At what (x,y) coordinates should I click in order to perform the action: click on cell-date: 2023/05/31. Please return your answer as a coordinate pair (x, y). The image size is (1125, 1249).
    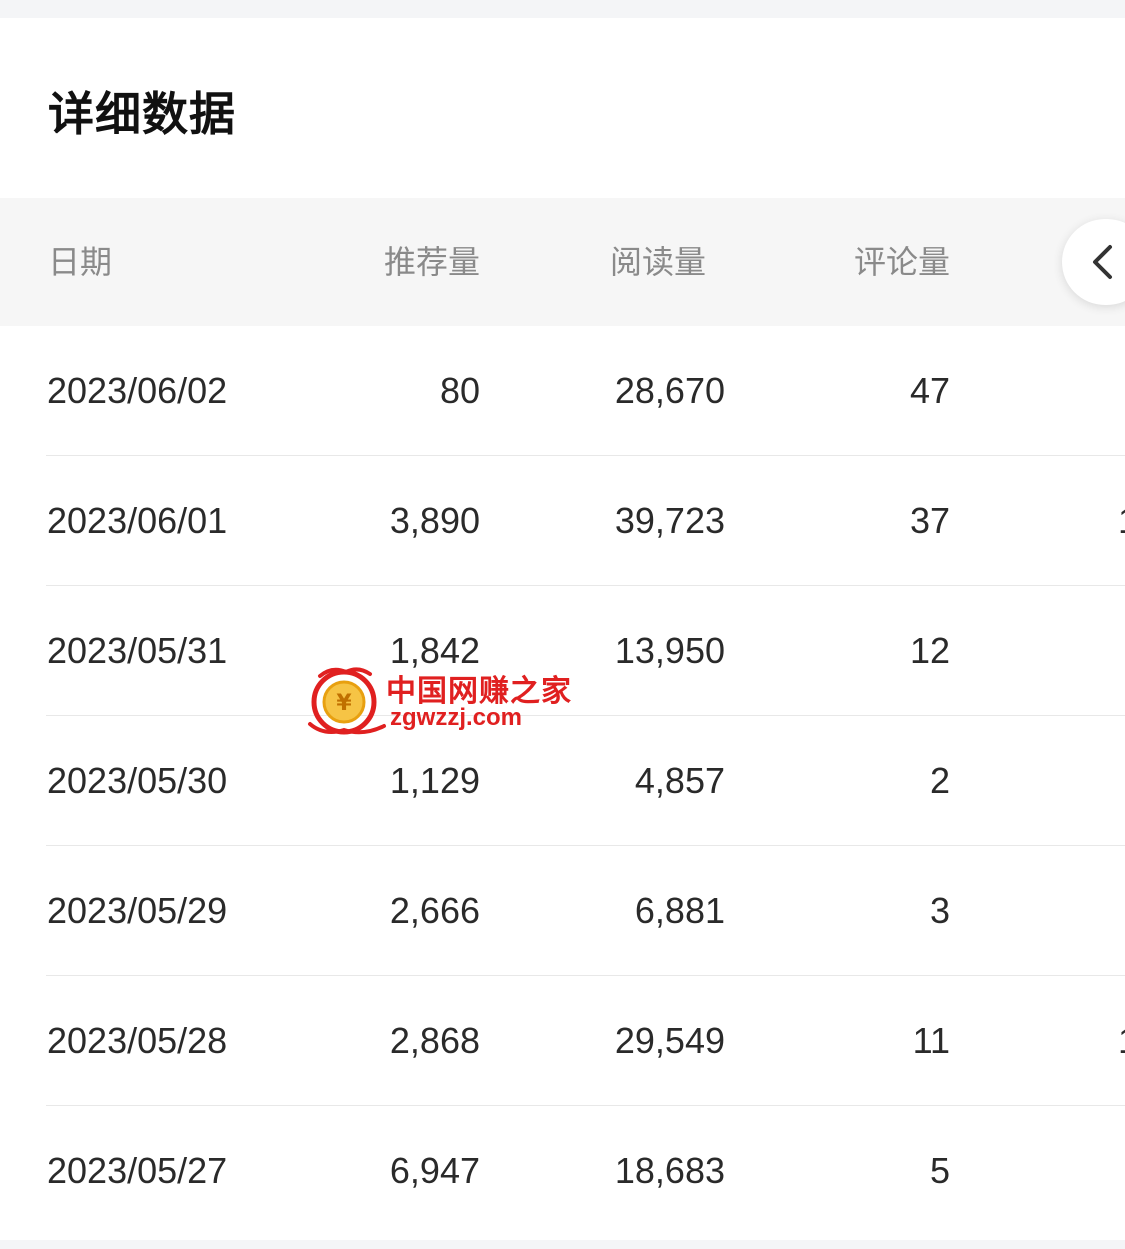
    Looking at the image, I should click on (137, 650).